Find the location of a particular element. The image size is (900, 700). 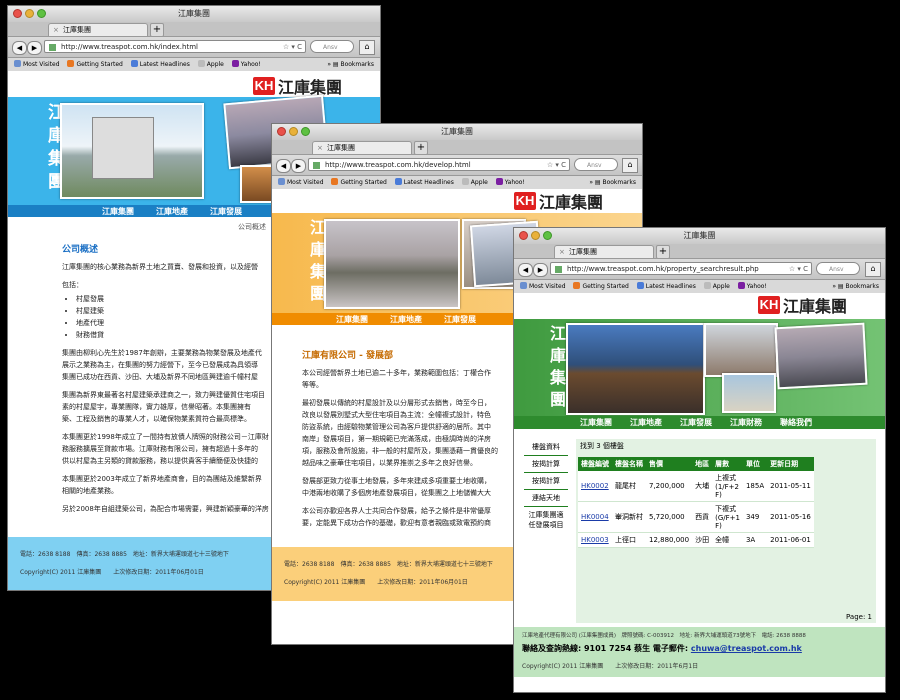

listing-id-cell: HK0003 is located at coordinates (595, 540).